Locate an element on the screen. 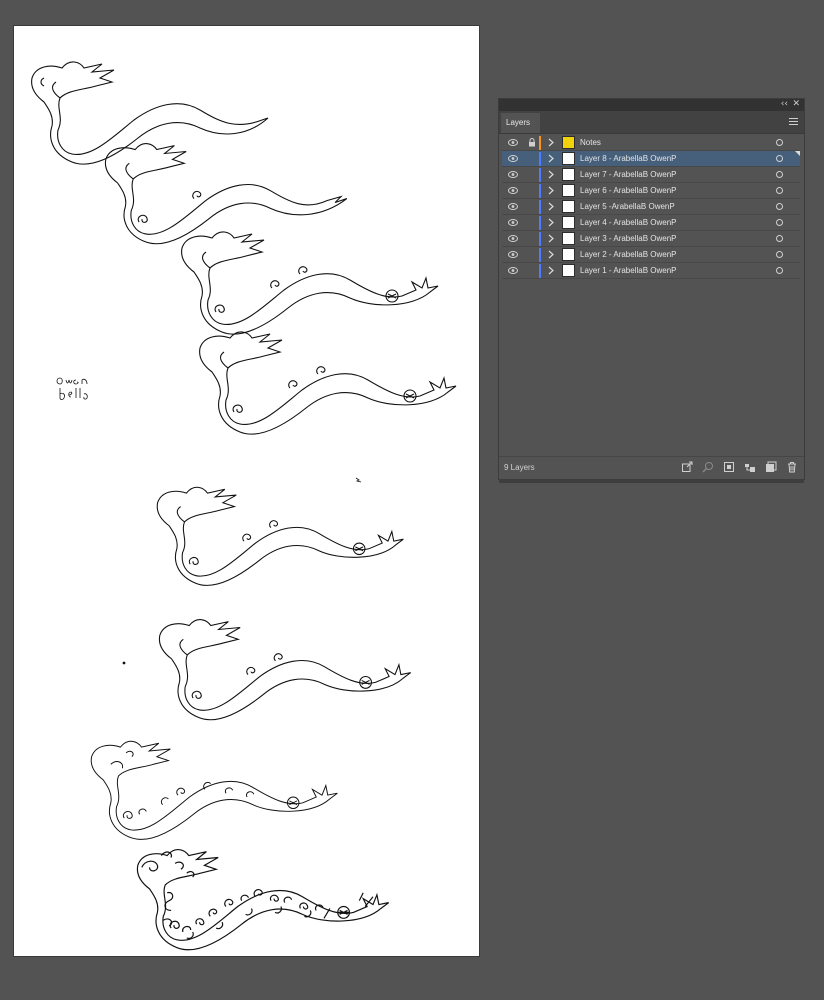 The image size is (824, 1000). layer-row-3: Layer 3 - ArabellaB OwenP is located at coordinates (651, 239).